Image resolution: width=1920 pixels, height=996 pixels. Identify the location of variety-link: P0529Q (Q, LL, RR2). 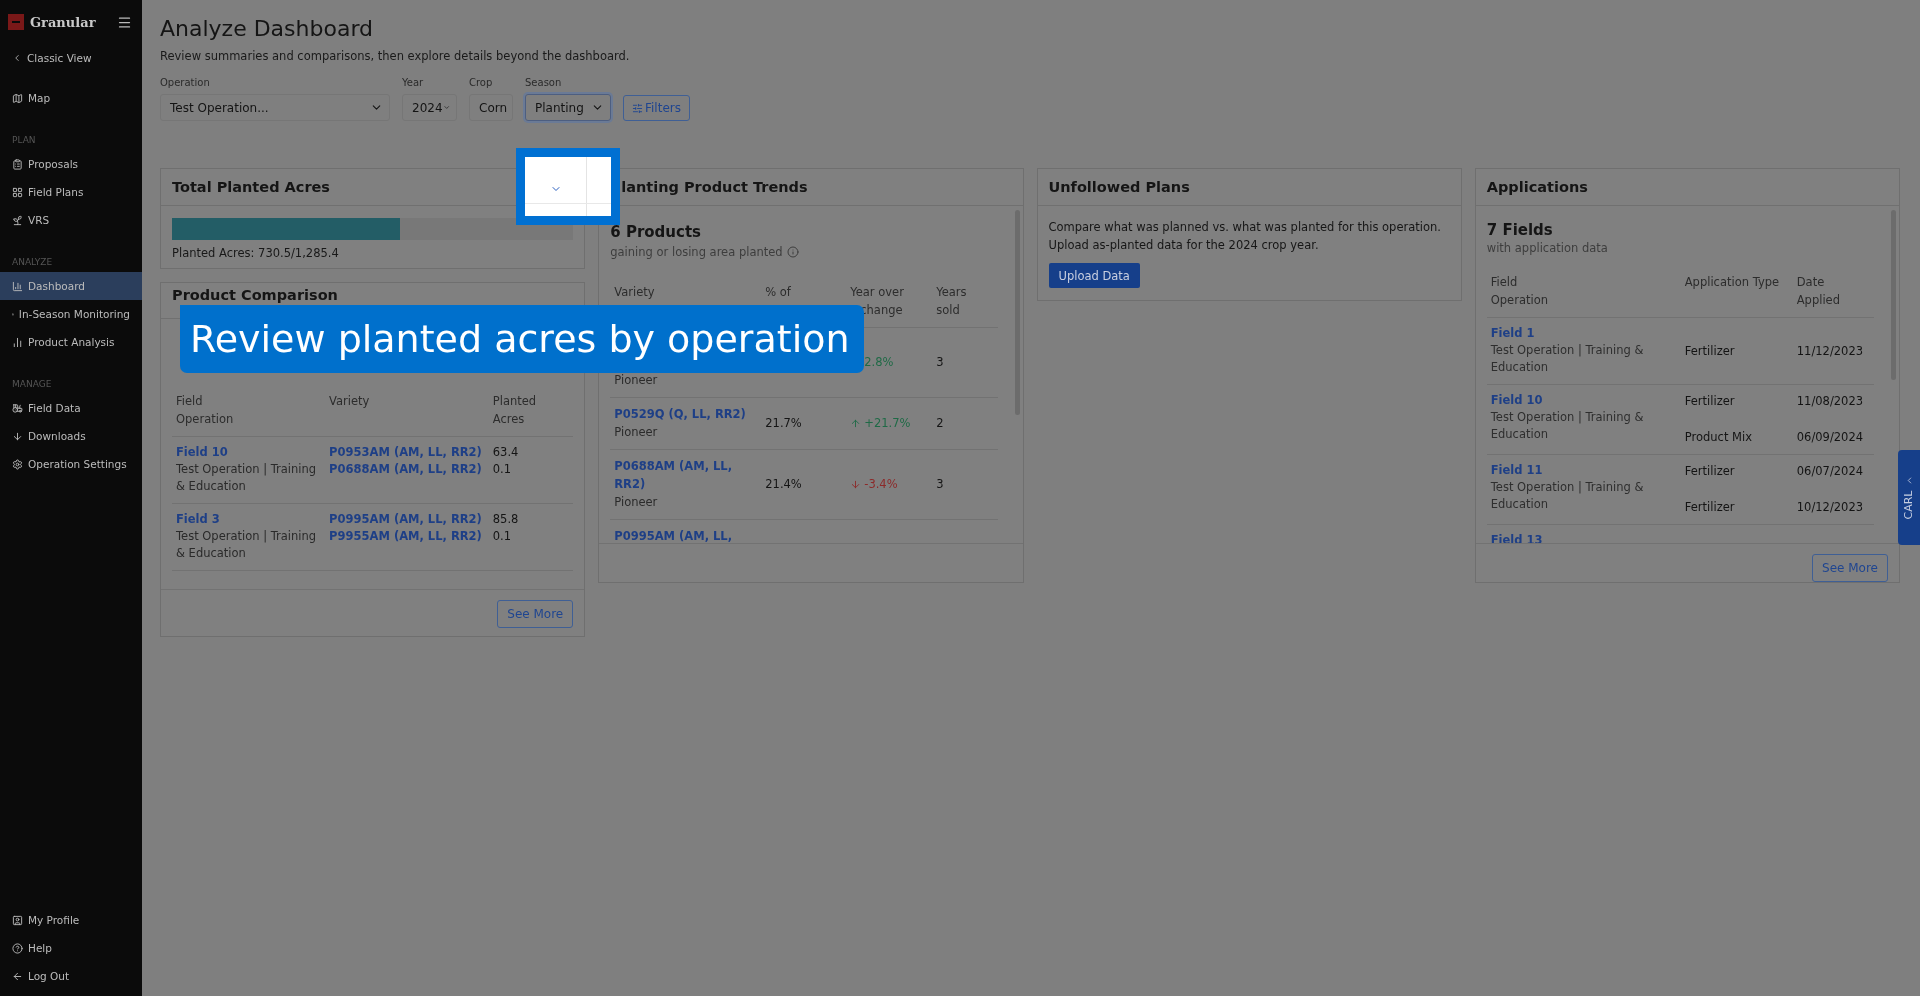
(686, 414).